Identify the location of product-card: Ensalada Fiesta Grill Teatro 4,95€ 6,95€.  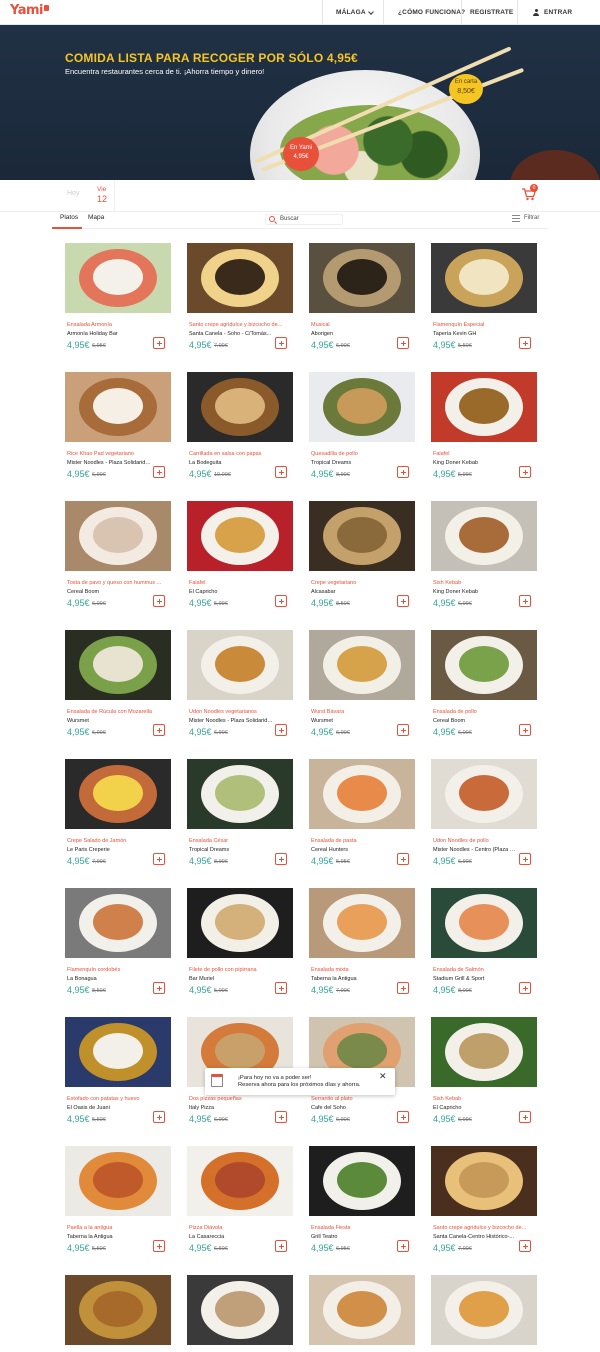
(362, 1208).